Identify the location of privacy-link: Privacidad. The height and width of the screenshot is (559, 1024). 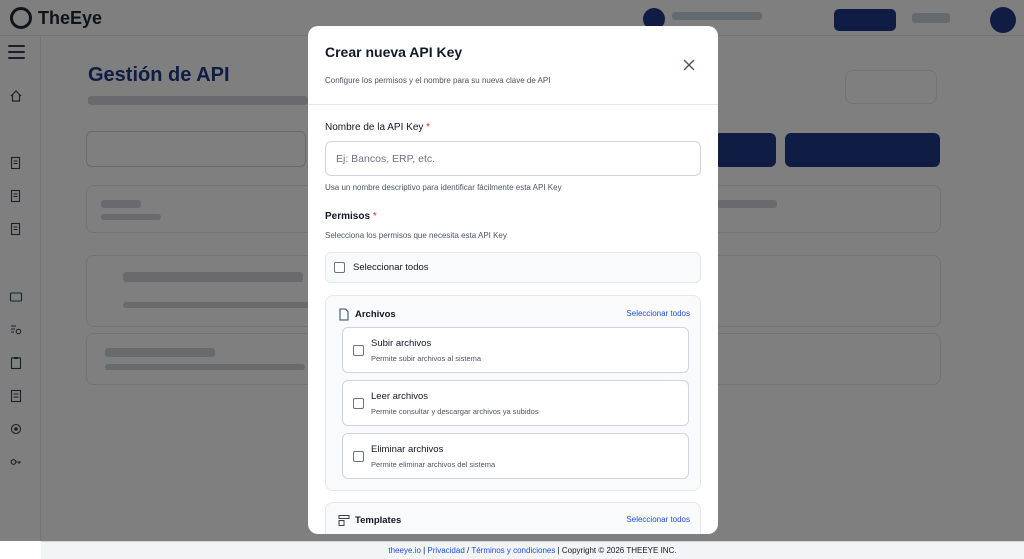
(445, 550).